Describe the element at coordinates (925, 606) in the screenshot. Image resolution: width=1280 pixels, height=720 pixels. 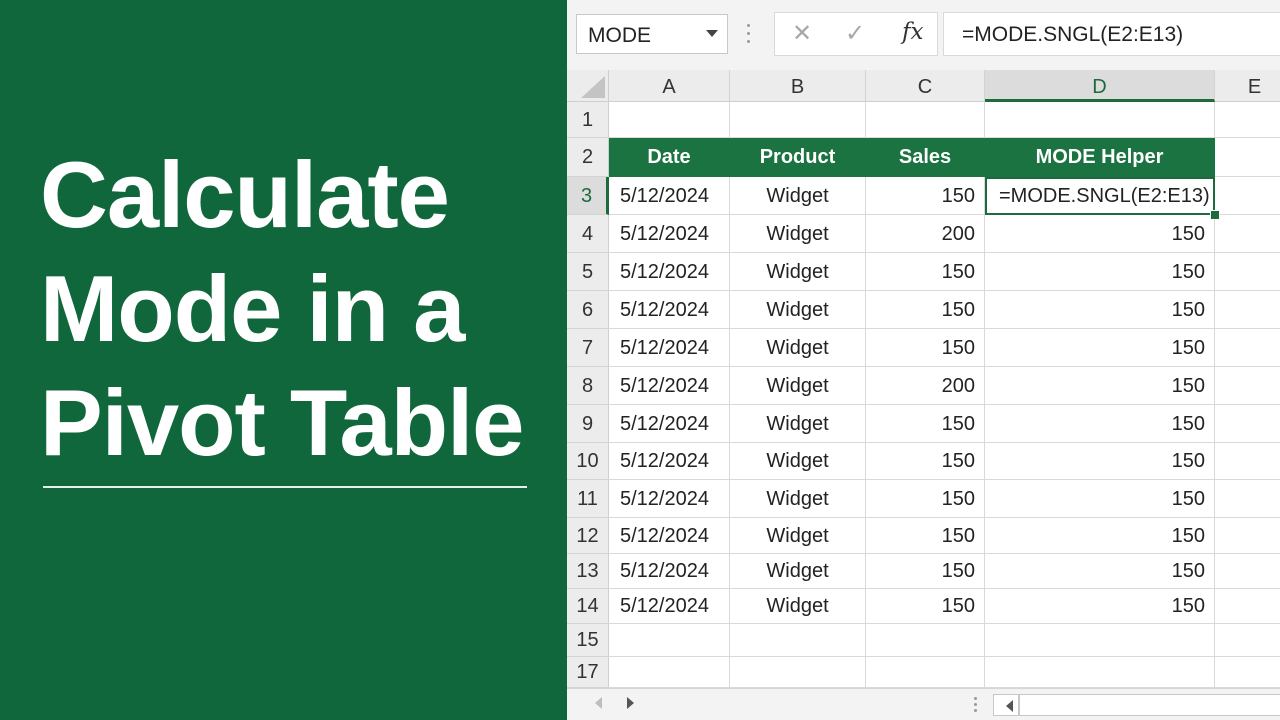
I see `cell-c14: 150` at that location.